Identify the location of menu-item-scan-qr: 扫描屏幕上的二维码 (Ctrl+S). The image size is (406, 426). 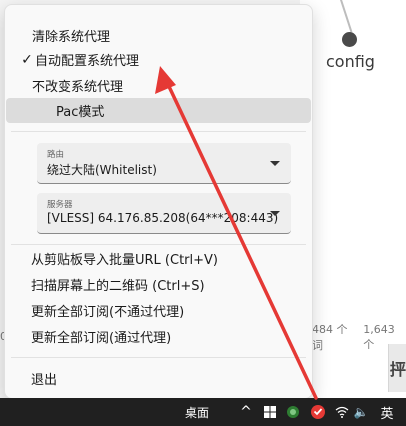
(158, 284).